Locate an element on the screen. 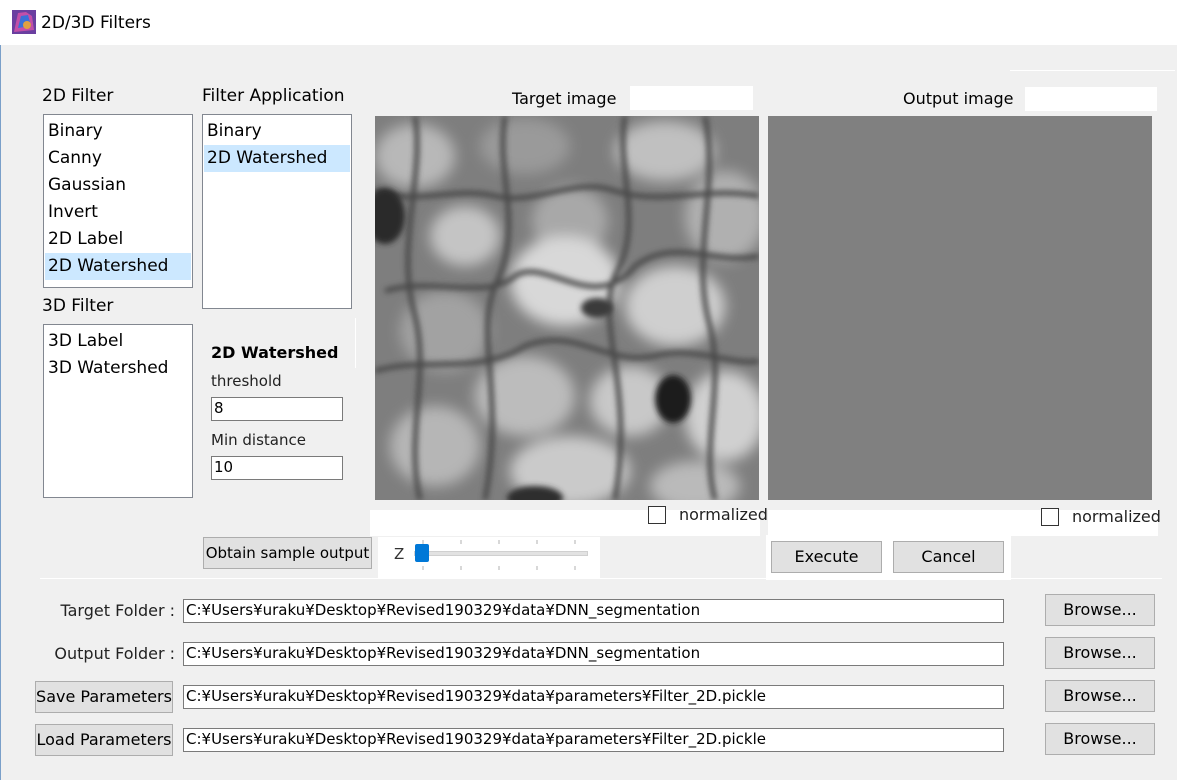 The width and height of the screenshot is (1177, 780). list-item: Invert is located at coordinates (118, 212).